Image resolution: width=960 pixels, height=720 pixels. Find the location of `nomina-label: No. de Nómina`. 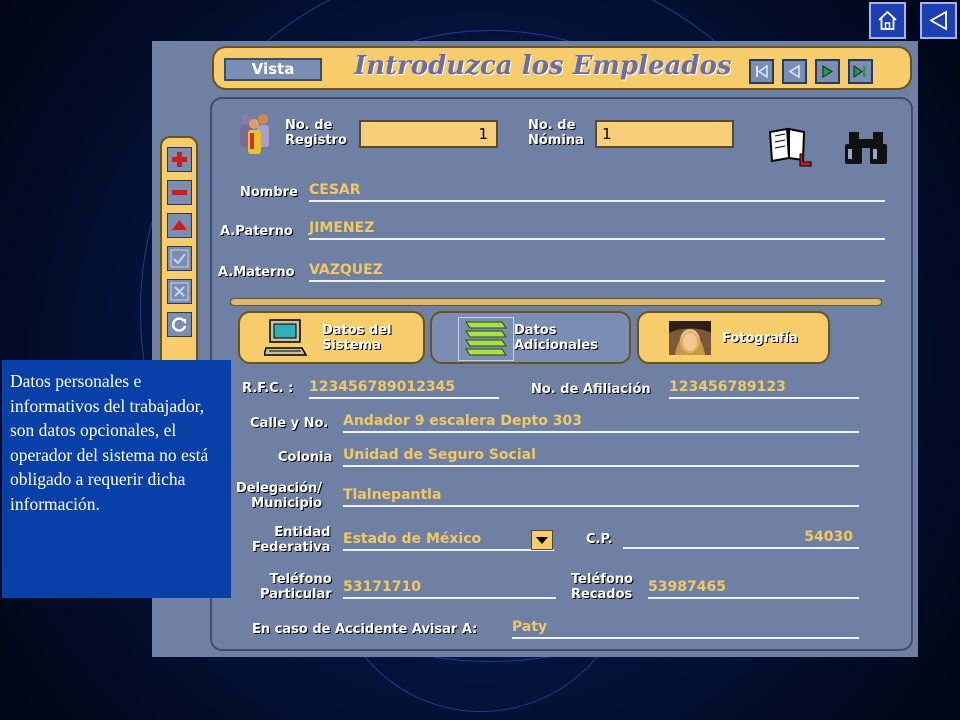

nomina-label: No. de Nómina is located at coordinates (556, 133).